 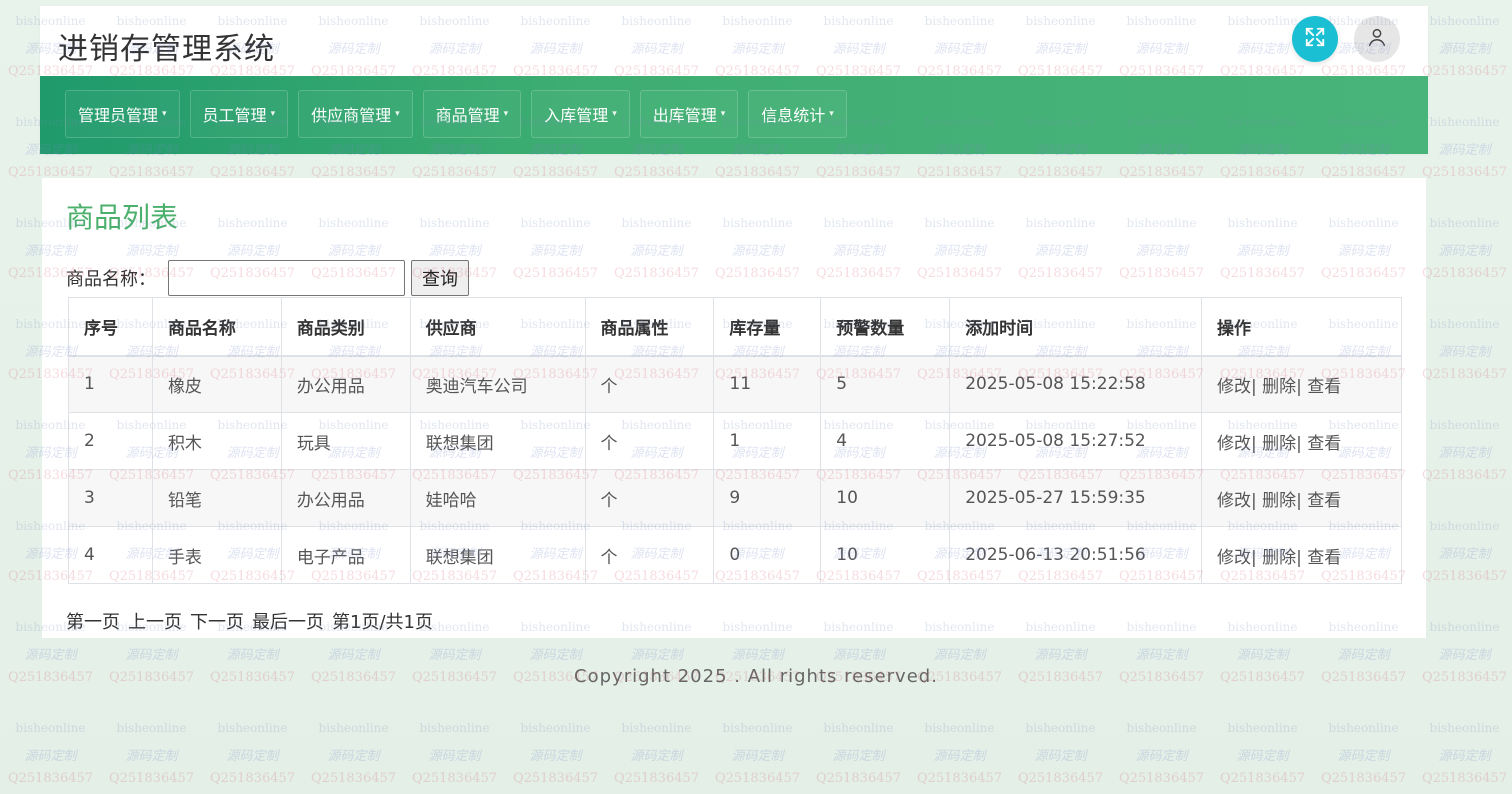 What do you see at coordinates (767, 498) in the screenshot?
I see `cell-stock: 9` at bounding box center [767, 498].